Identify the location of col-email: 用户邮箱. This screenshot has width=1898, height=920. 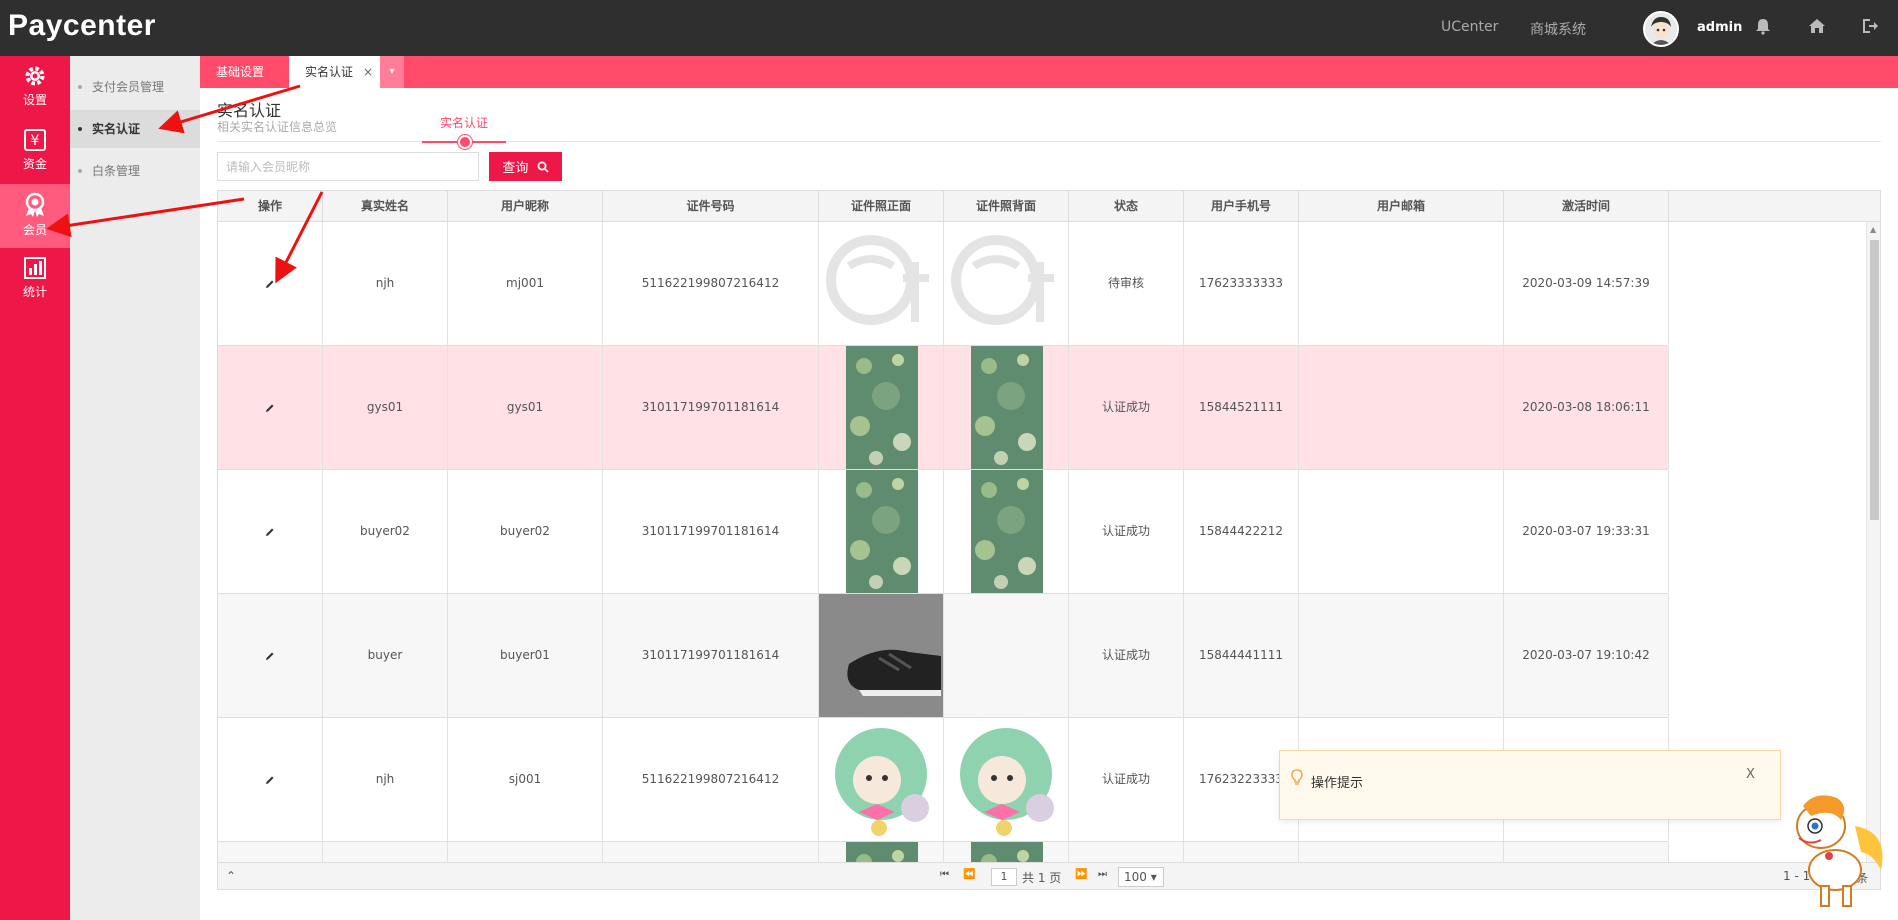
(1401, 206).